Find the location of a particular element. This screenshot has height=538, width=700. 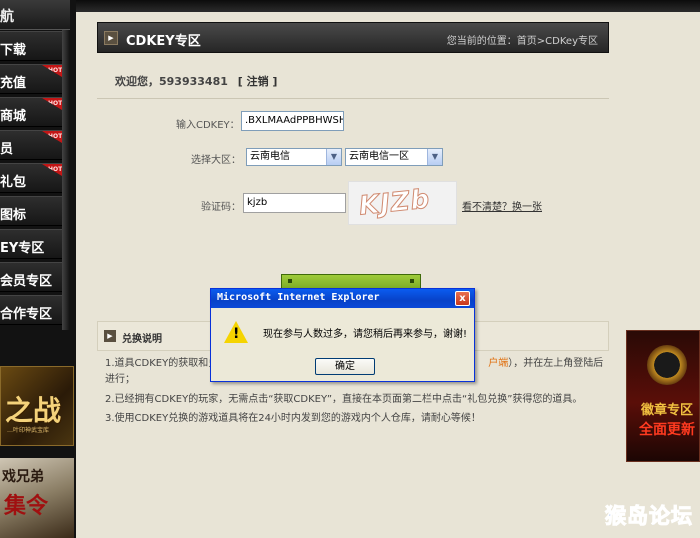

nav-header: 航 is located at coordinates (35, 15).